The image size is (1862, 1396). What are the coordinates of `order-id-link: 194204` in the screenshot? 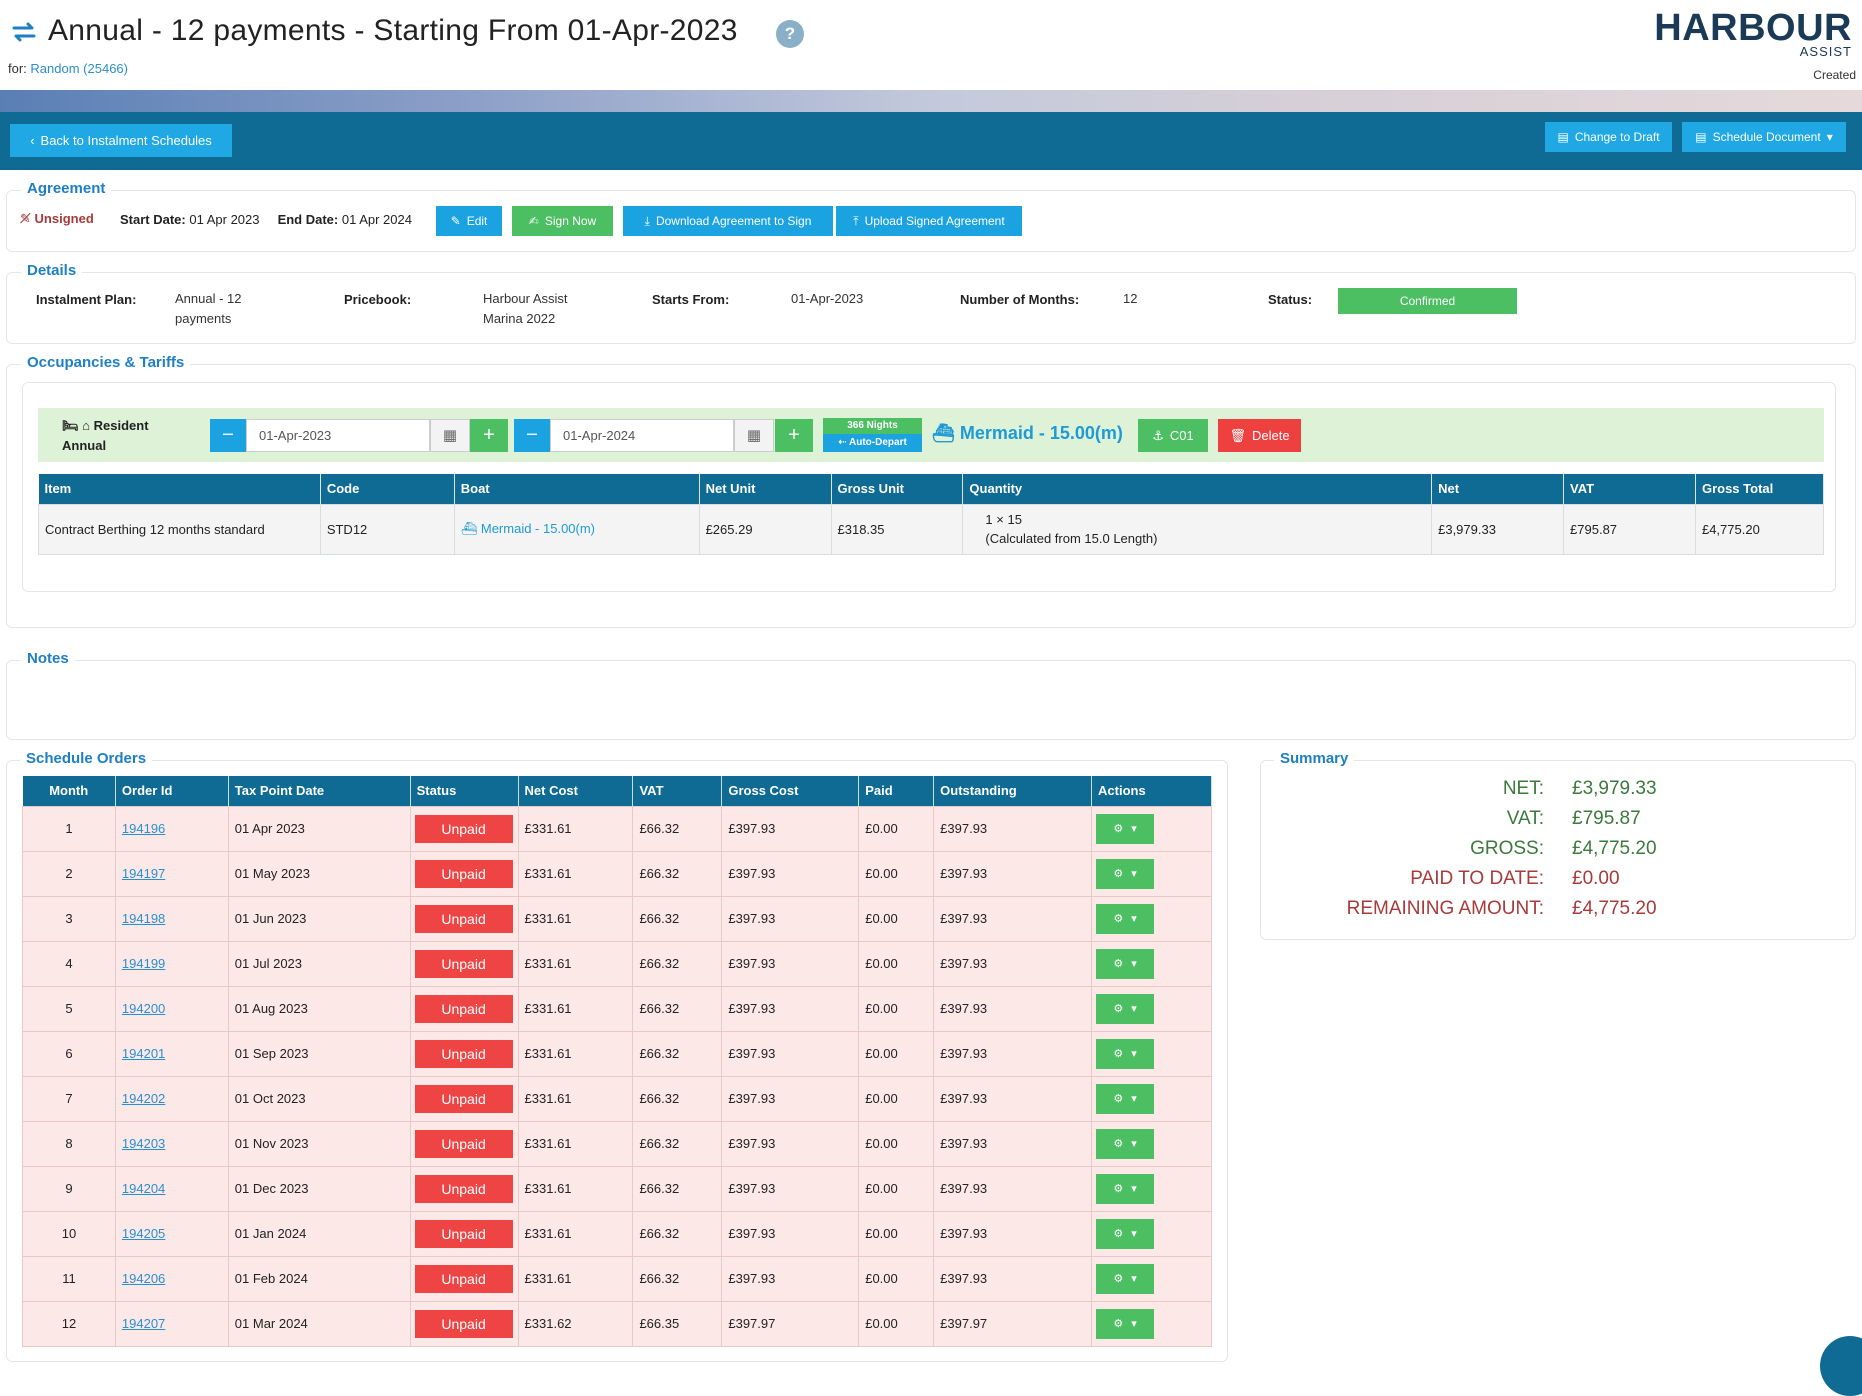 It's located at (143, 1188).